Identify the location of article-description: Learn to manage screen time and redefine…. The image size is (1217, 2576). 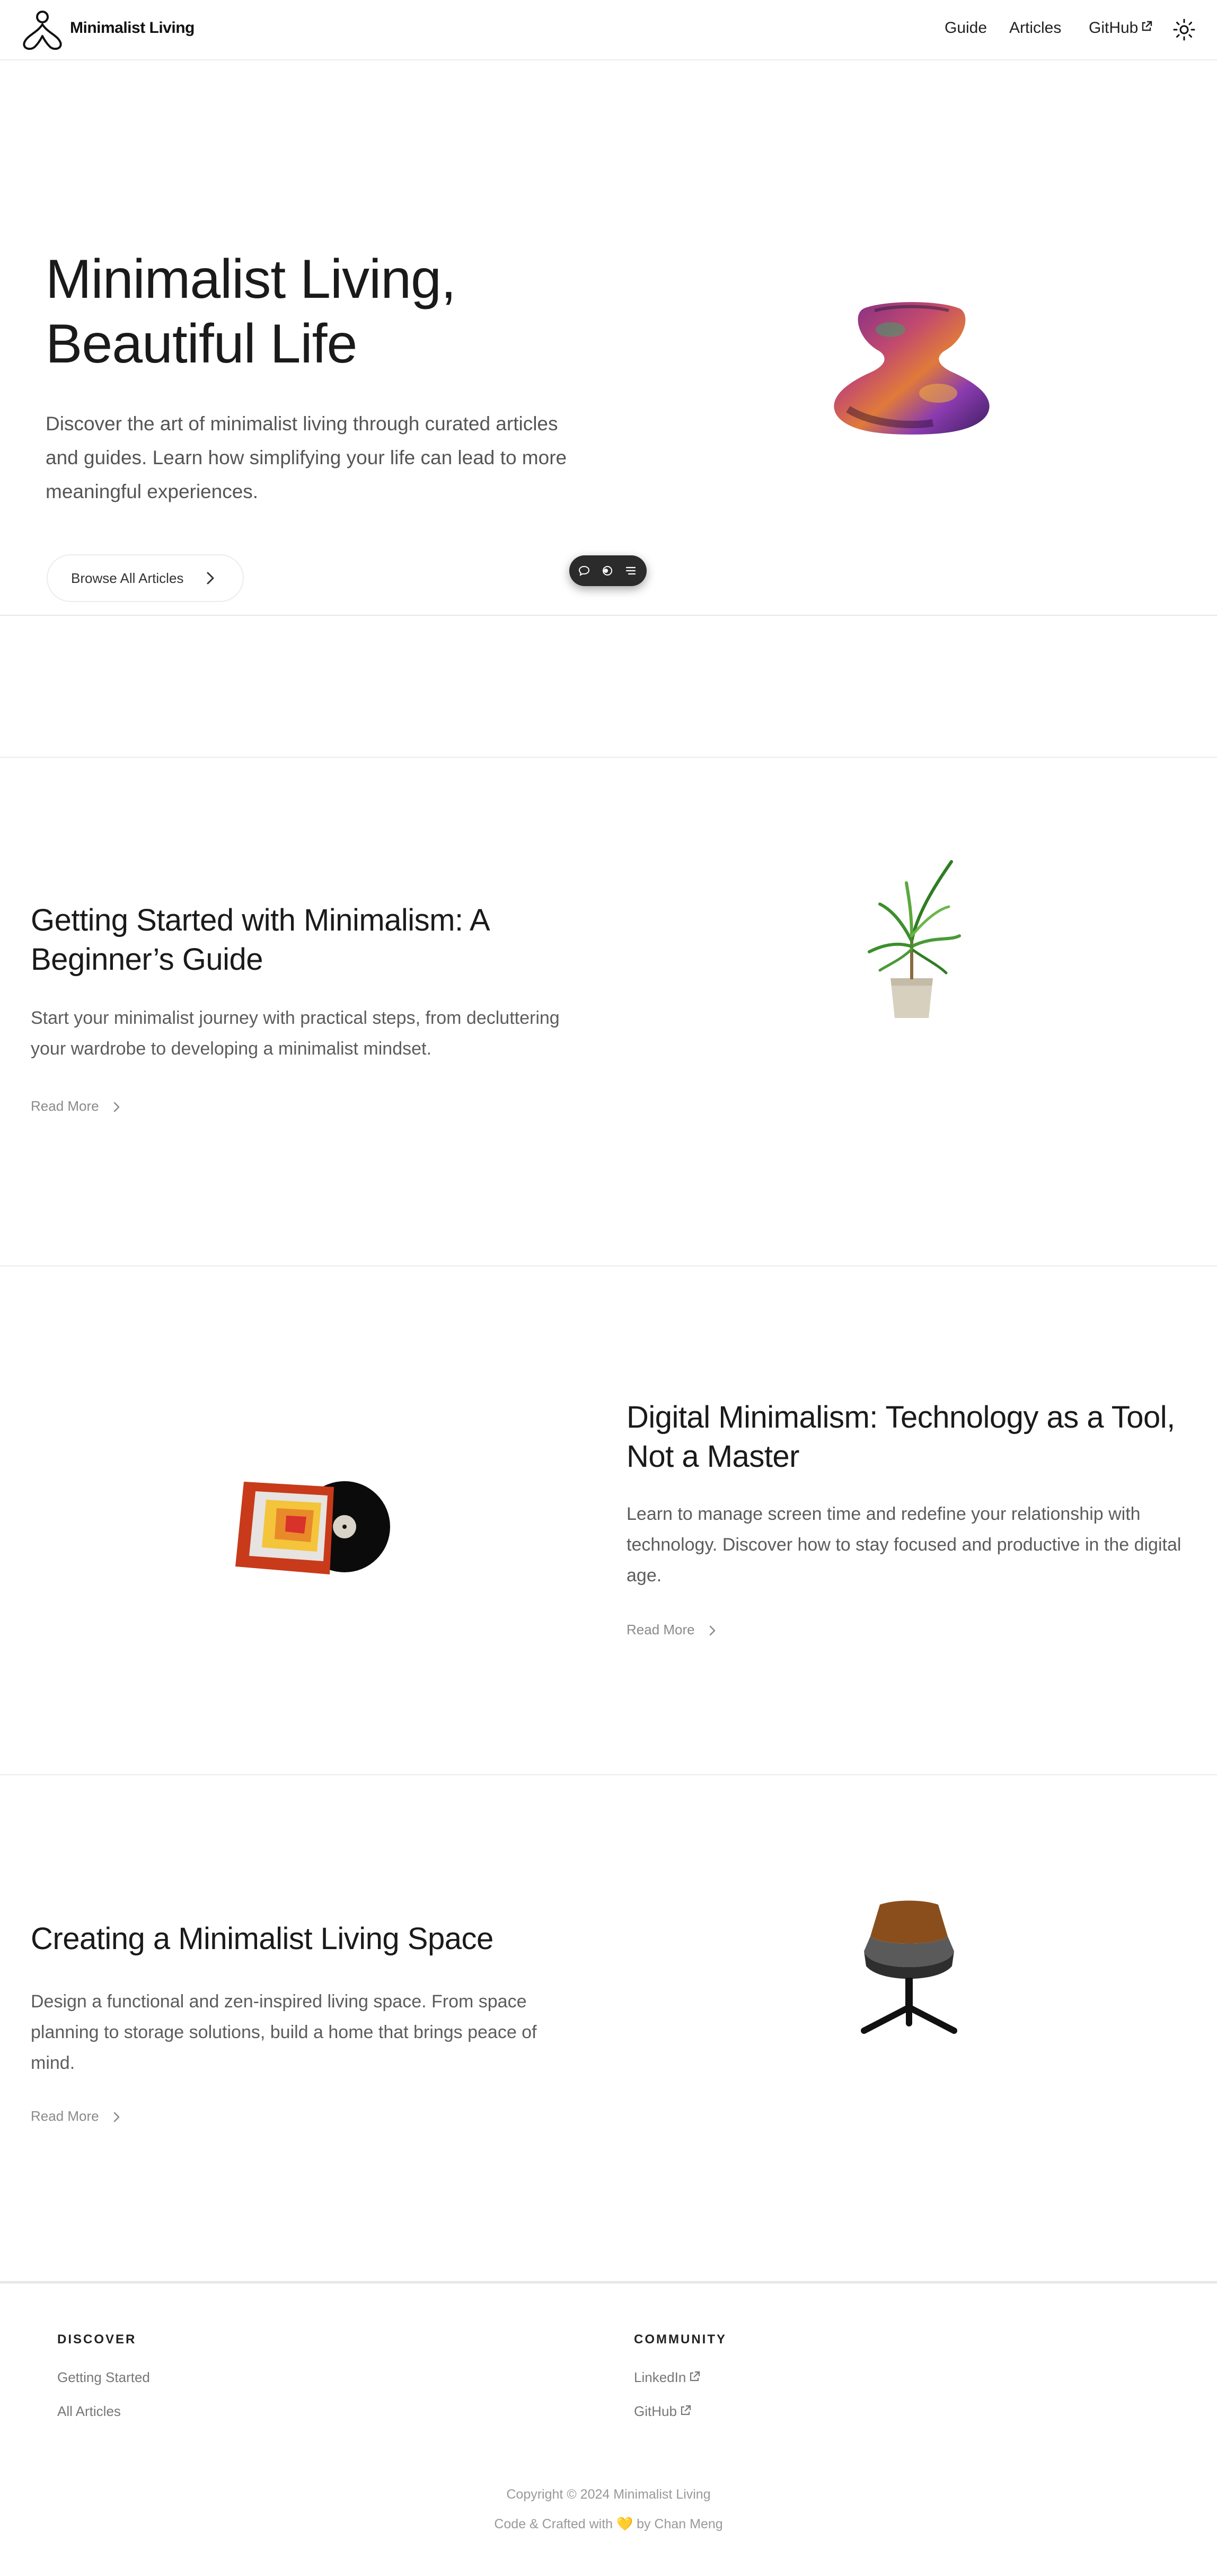
(904, 1545).